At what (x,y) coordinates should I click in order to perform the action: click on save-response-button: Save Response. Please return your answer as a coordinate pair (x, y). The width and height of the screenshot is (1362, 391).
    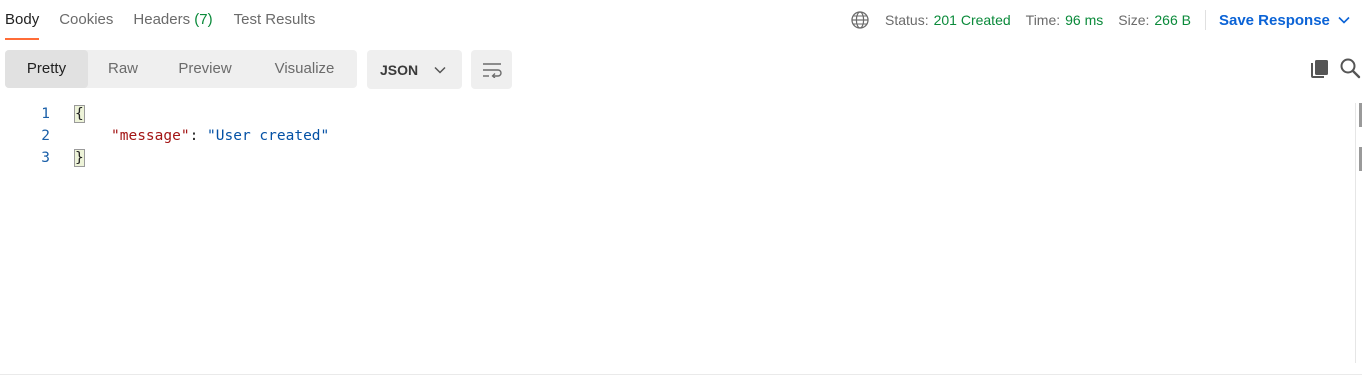
    Looking at the image, I should click on (1284, 20).